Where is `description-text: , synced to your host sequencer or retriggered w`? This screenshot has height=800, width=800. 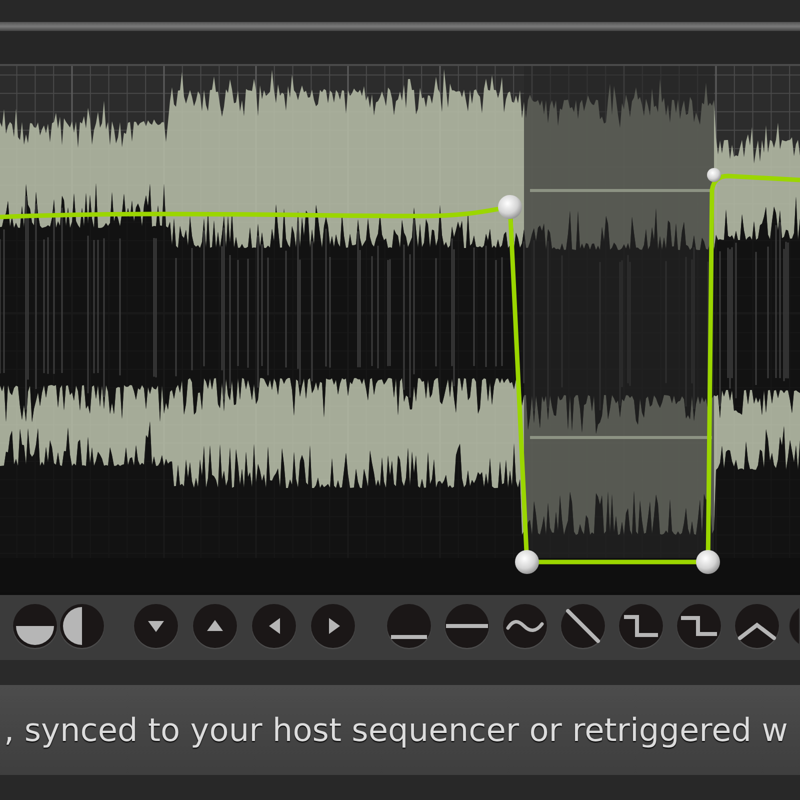 description-text: , synced to your host sequencer or retriggered w is located at coordinates (395, 730).